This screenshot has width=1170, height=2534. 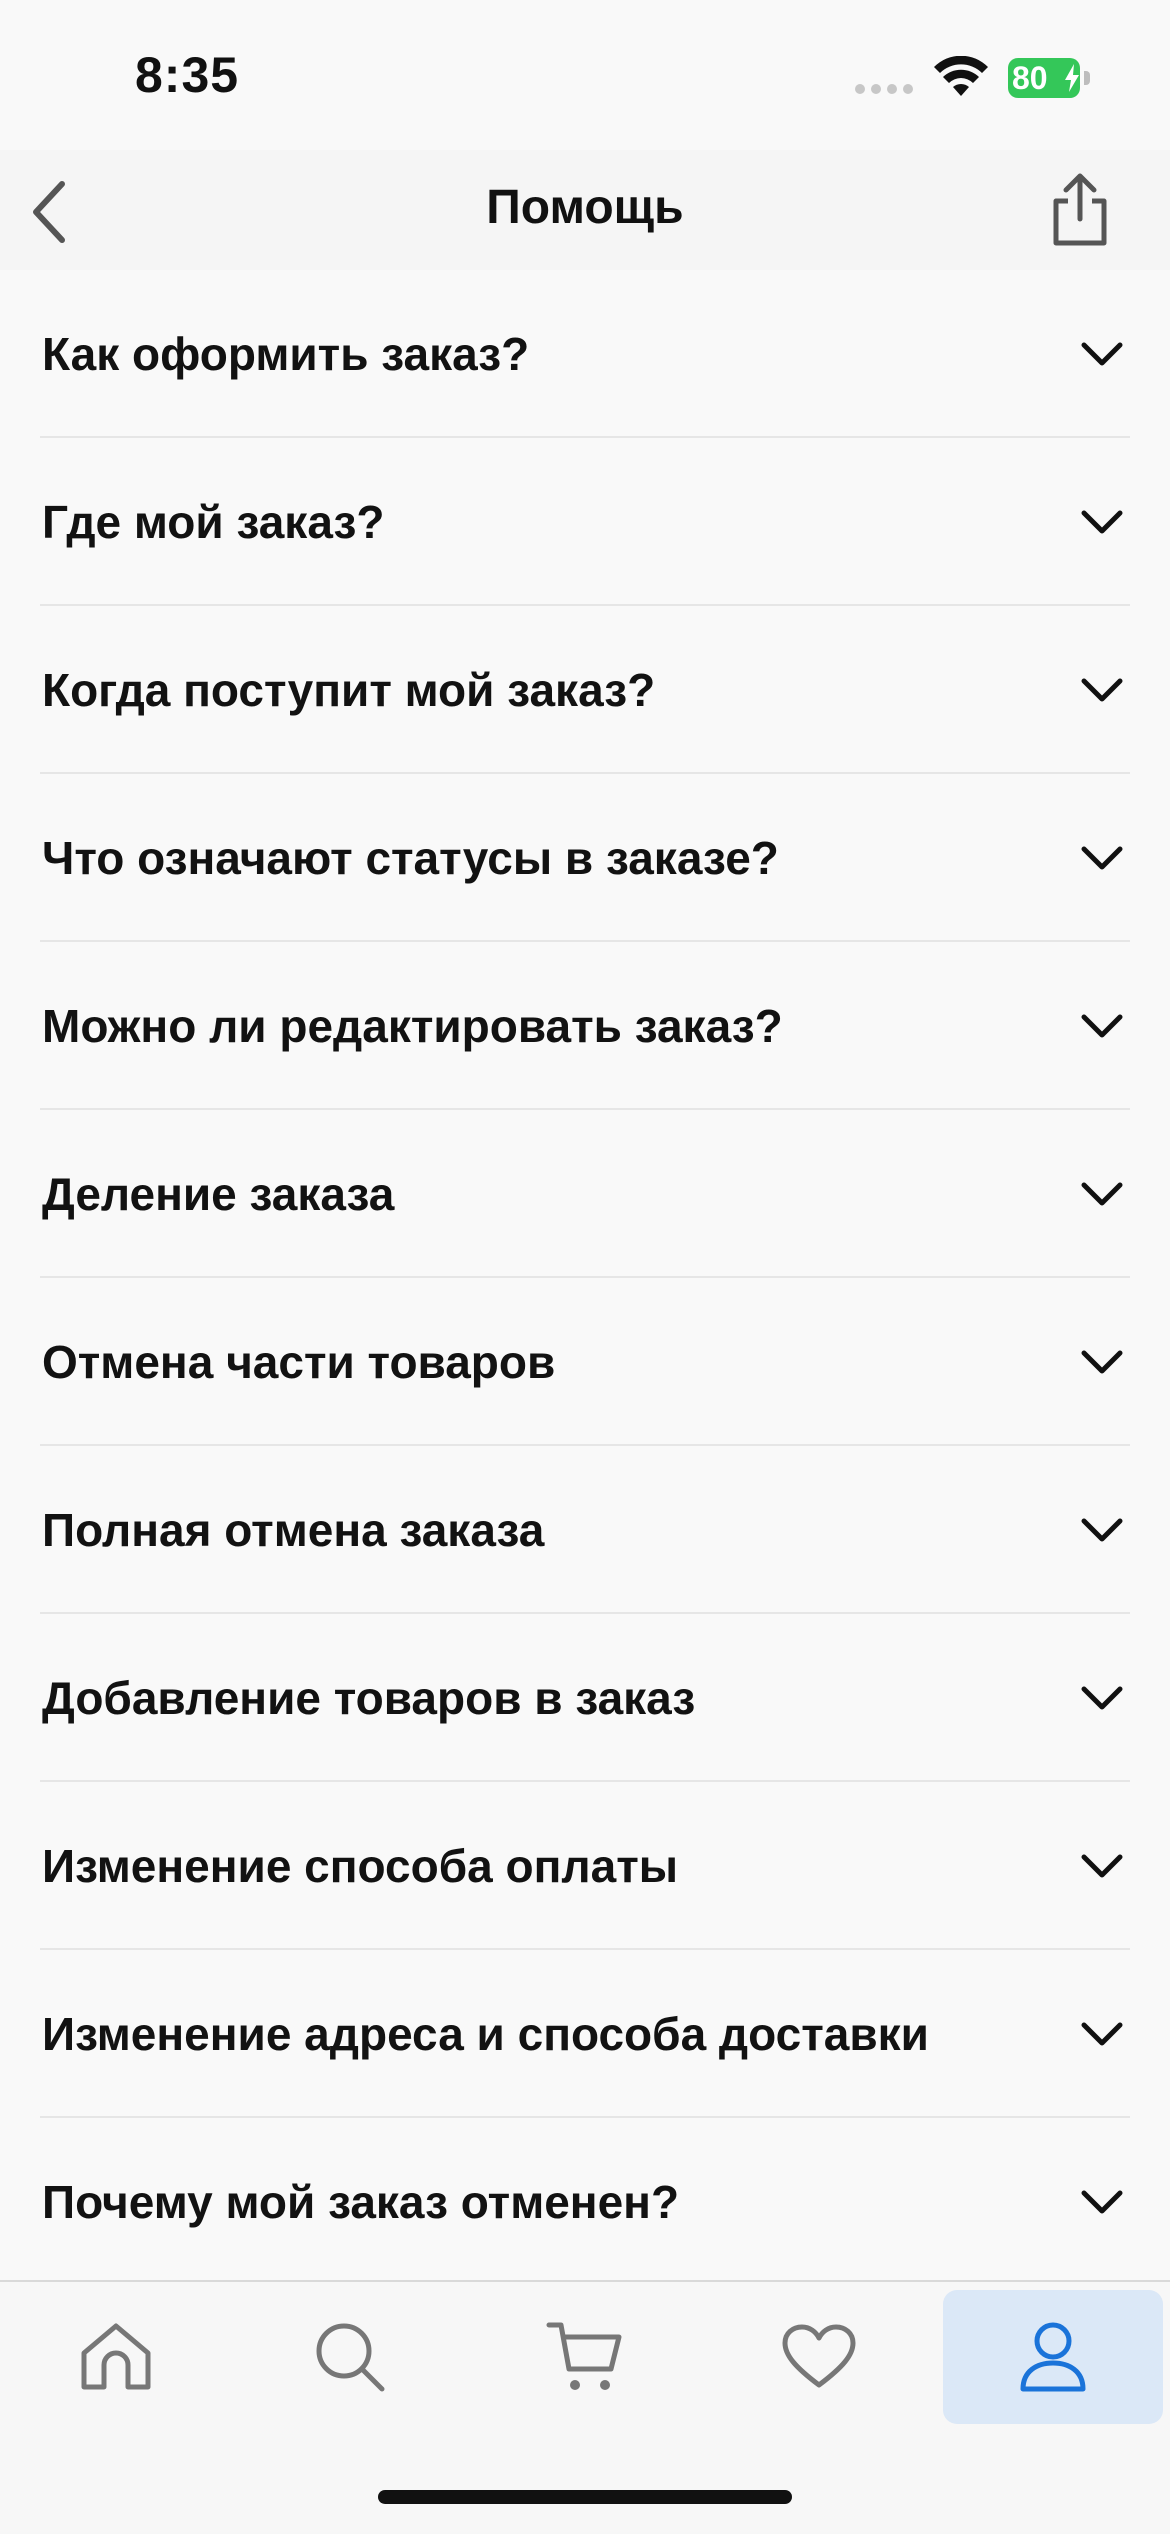 What do you see at coordinates (299, 1362) in the screenshot?
I see `faq-question: Отмена части товаров` at bounding box center [299, 1362].